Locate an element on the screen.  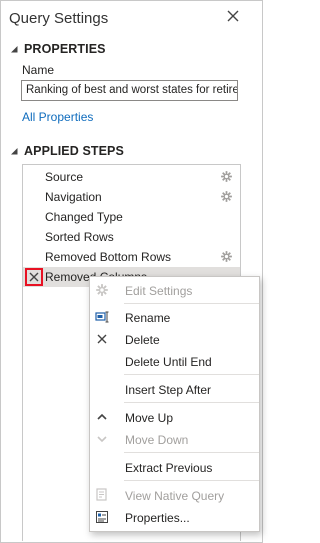
name-label: Name is located at coordinates (38, 70).